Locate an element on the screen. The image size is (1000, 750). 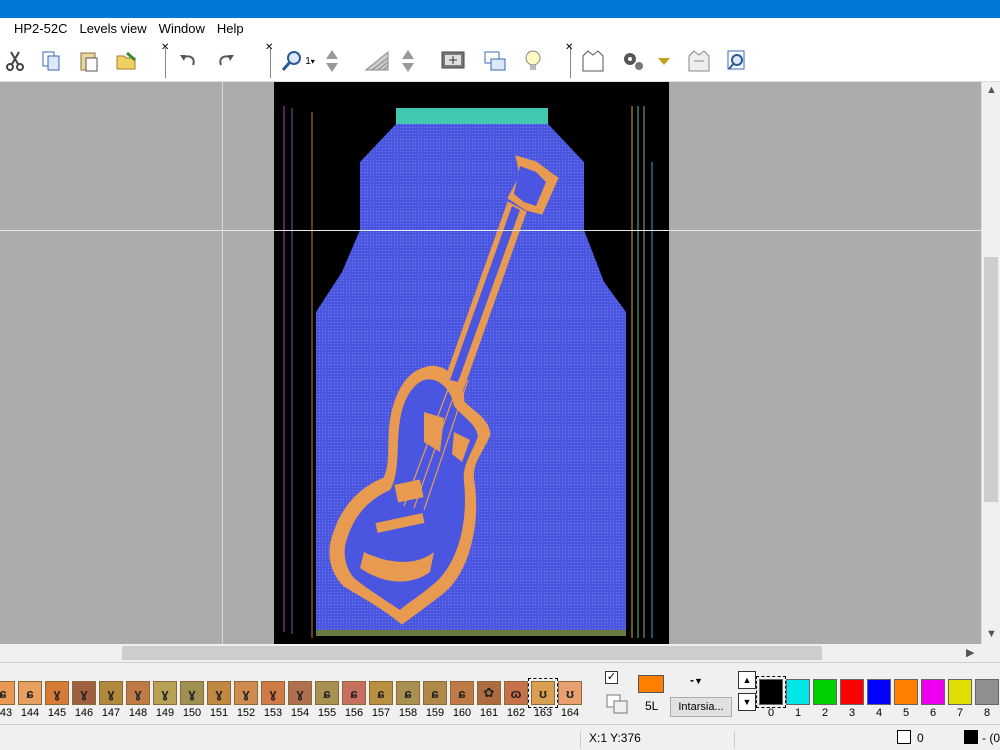
cut-icon is located at coordinates (15, 61).